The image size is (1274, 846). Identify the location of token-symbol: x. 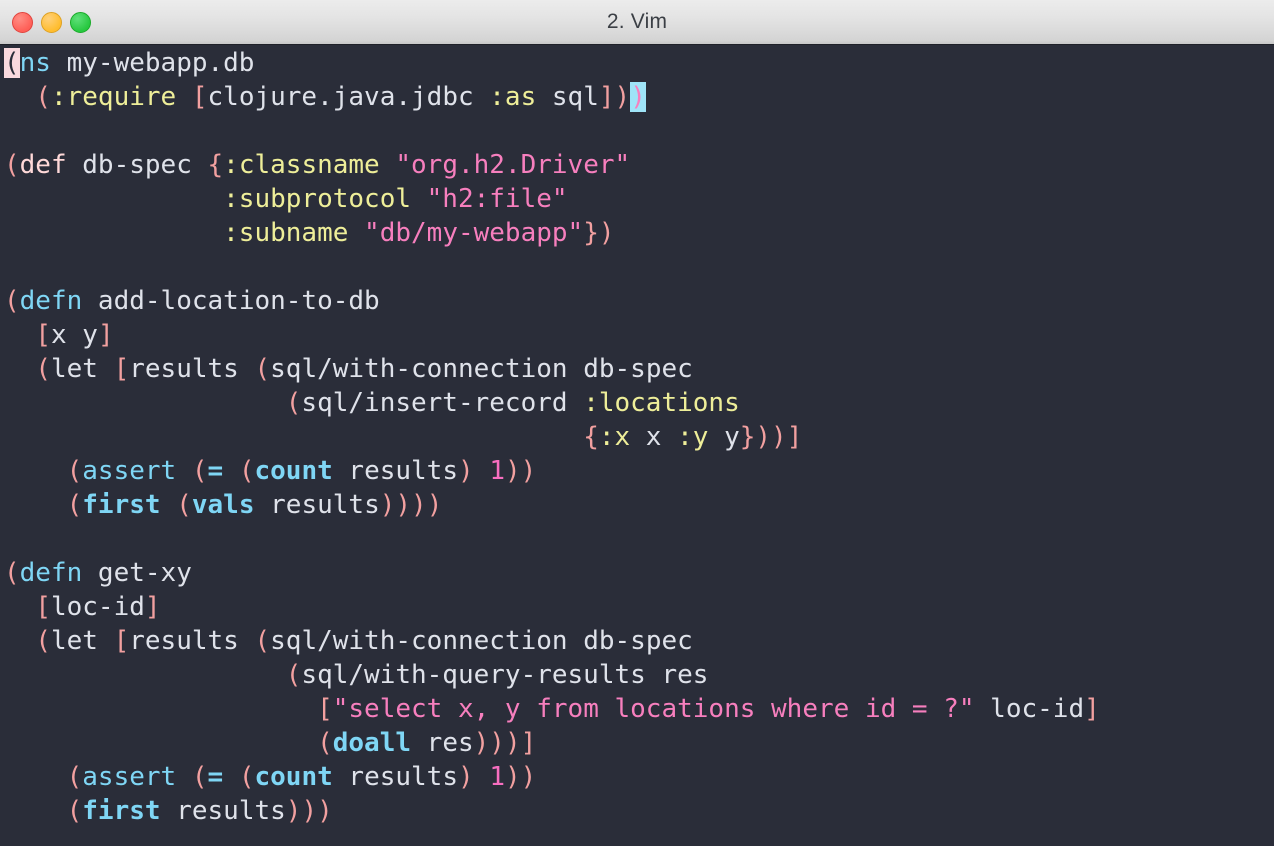
(654, 437).